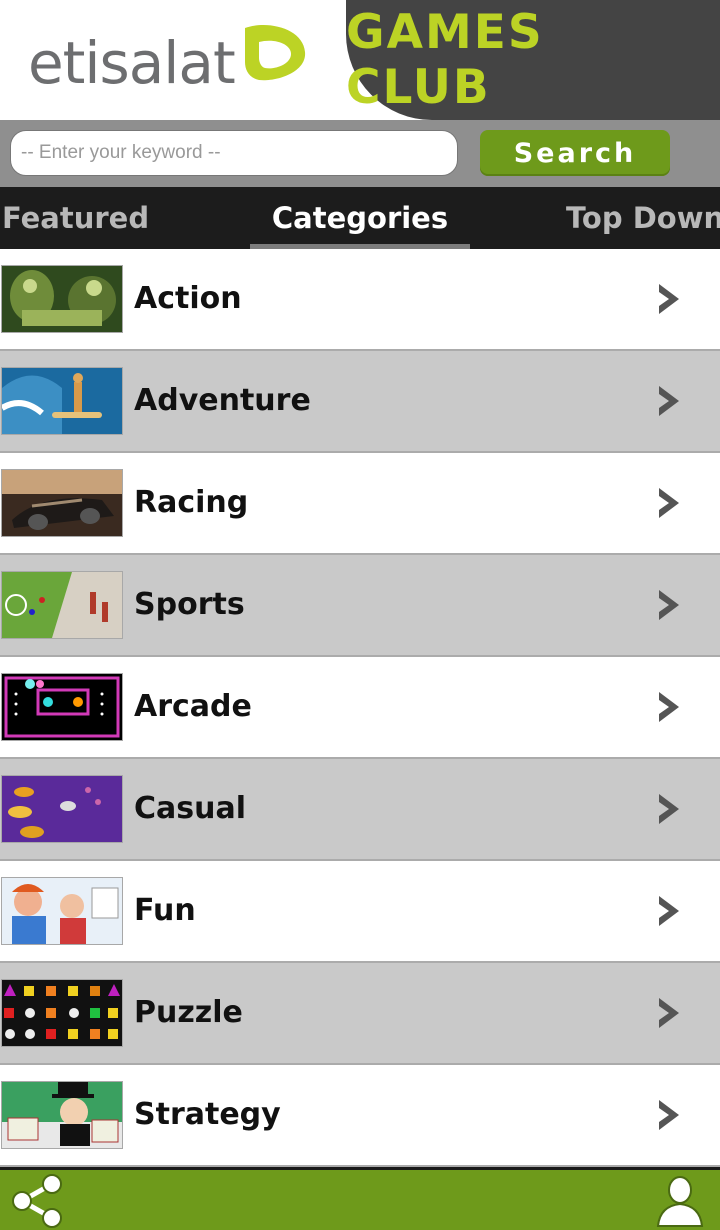  I want to click on category-label: Puzzle, so click(188, 1012).